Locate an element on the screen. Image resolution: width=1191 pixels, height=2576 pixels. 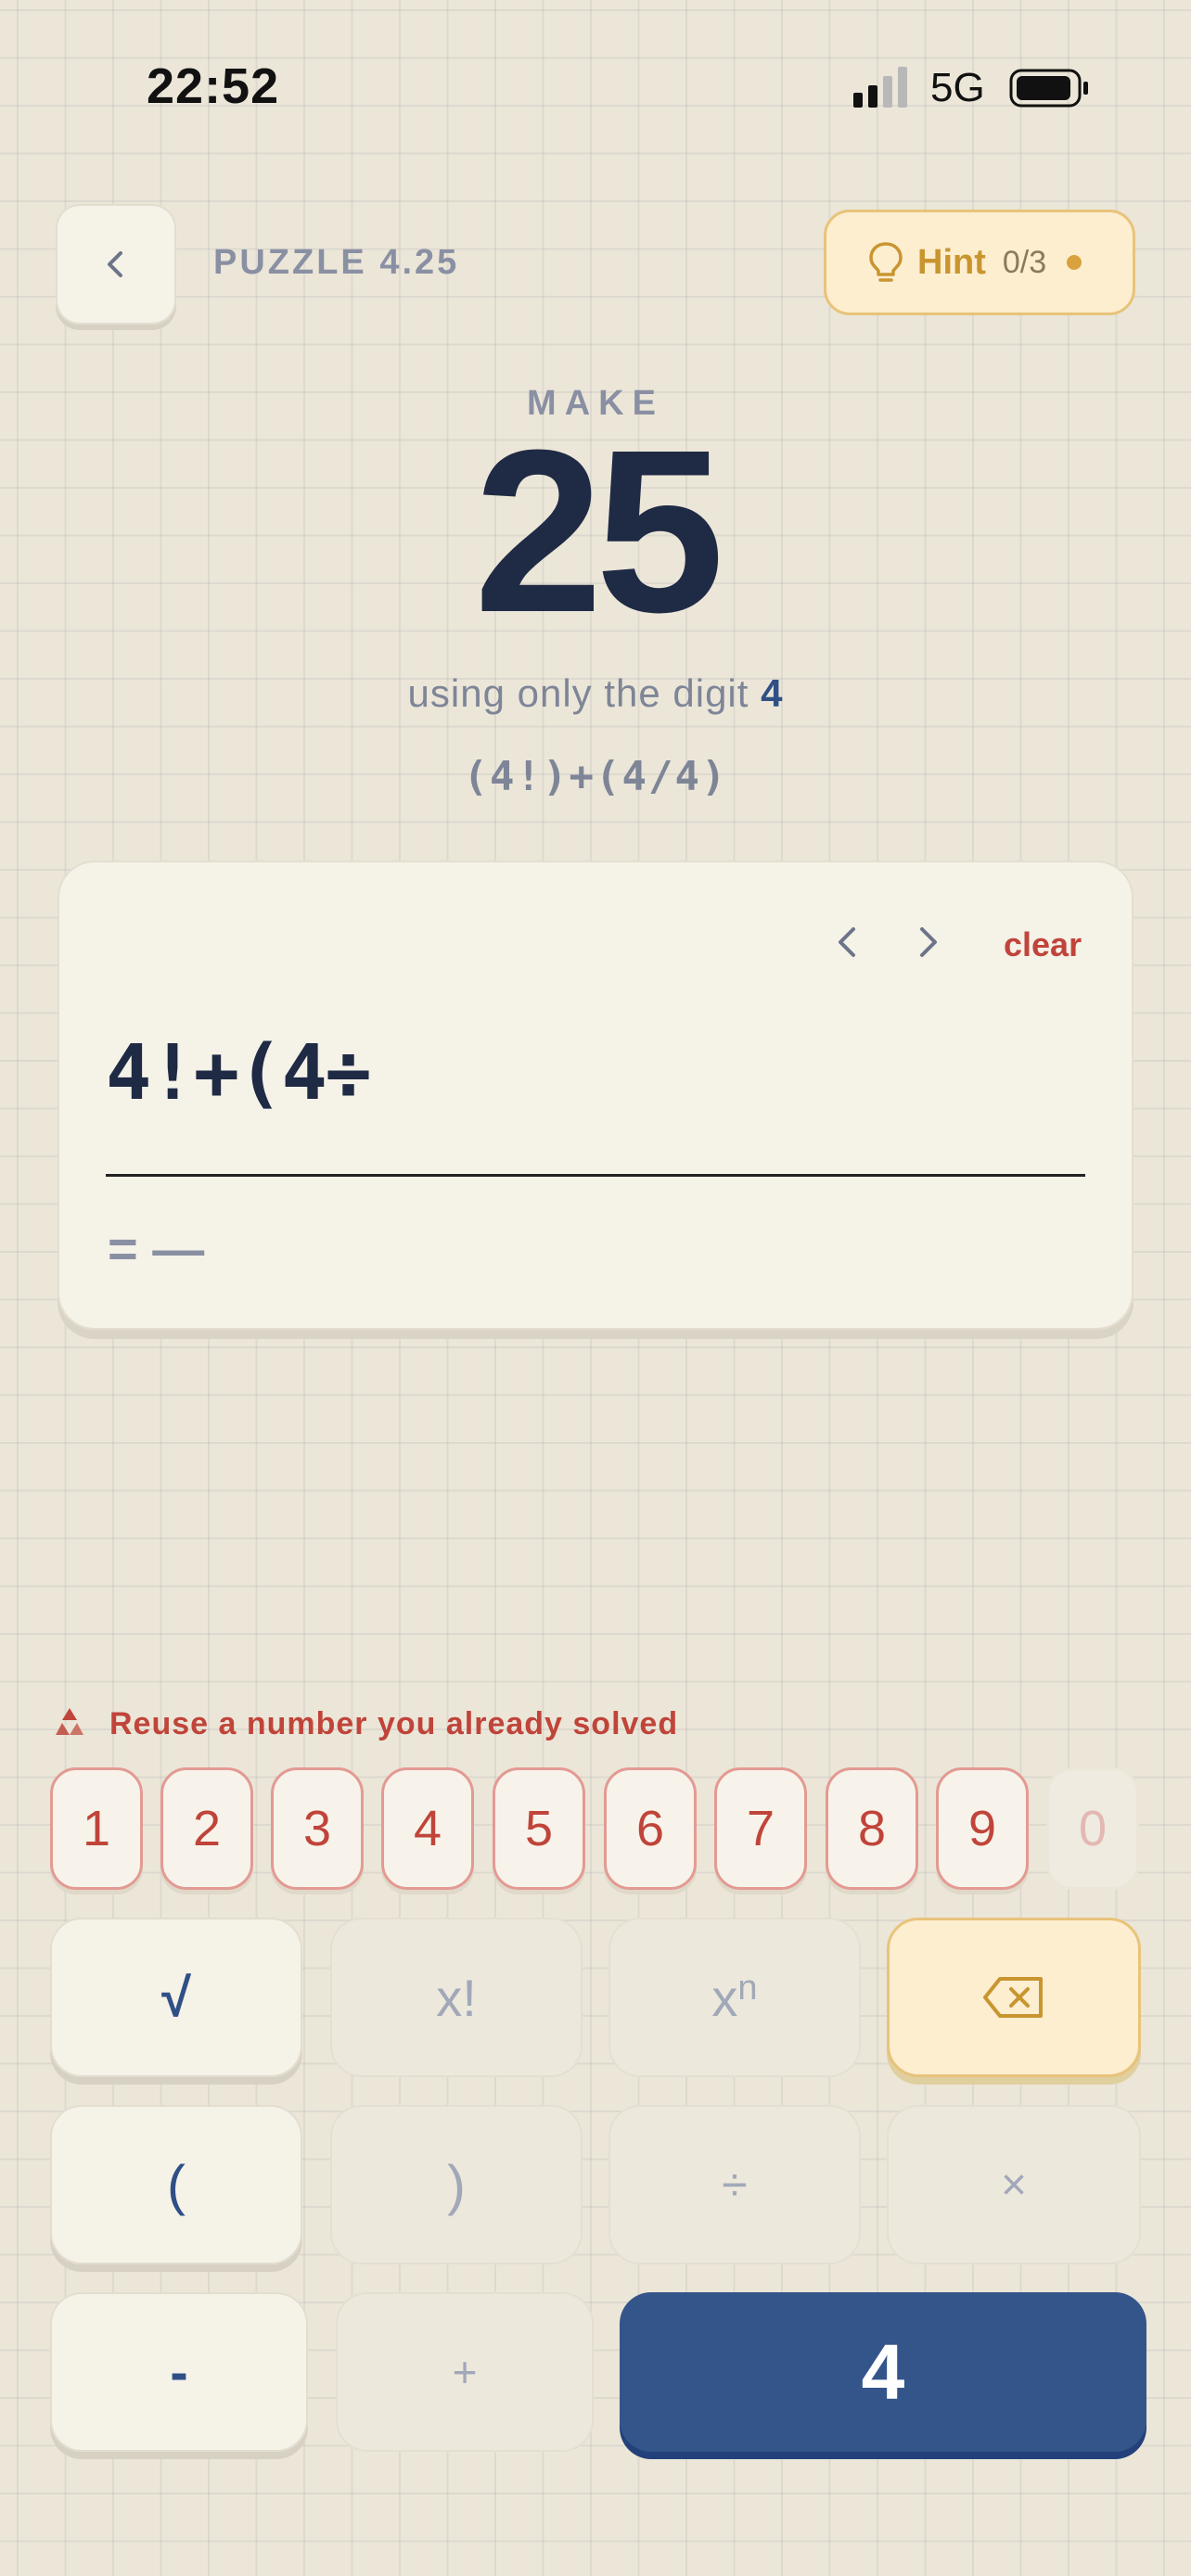
reuse-chip-9: 9 is located at coordinates (982, 1828).